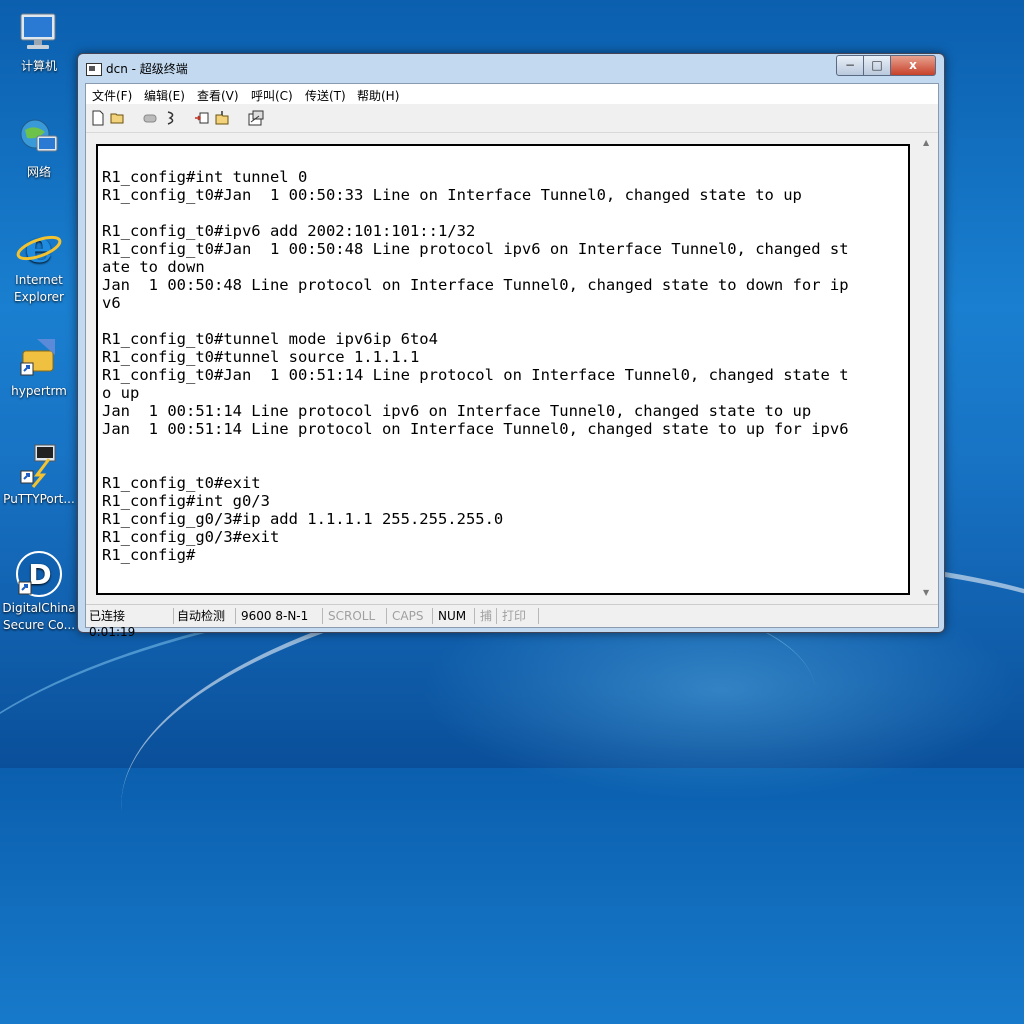 This screenshot has height=1024, width=1024. Describe the element at coordinates (186, 501) in the screenshot. I see `terminal-line: R1_config#int g0/3` at that location.